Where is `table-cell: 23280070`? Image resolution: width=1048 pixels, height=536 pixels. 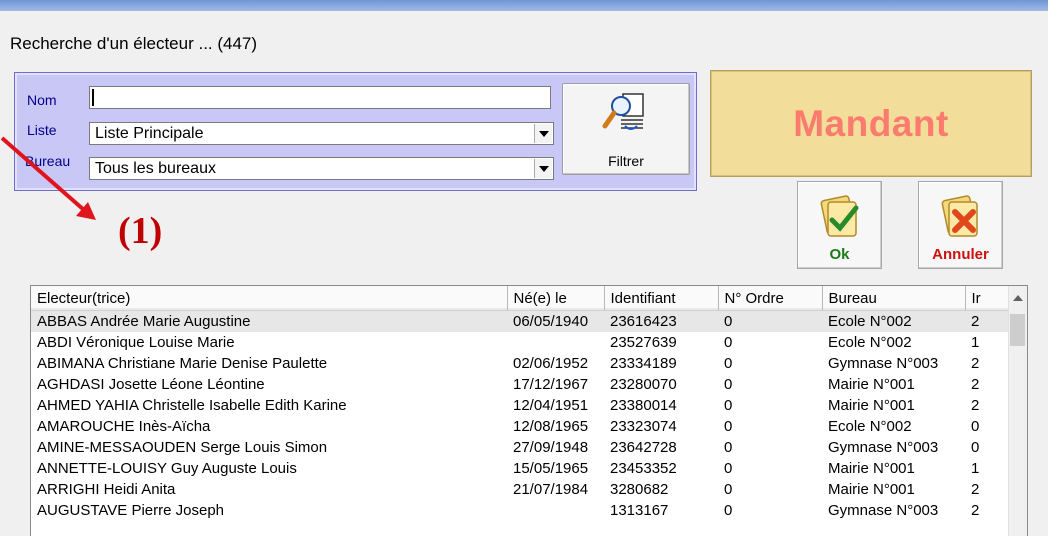 table-cell: 23280070 is located at coordinates (643, 384).